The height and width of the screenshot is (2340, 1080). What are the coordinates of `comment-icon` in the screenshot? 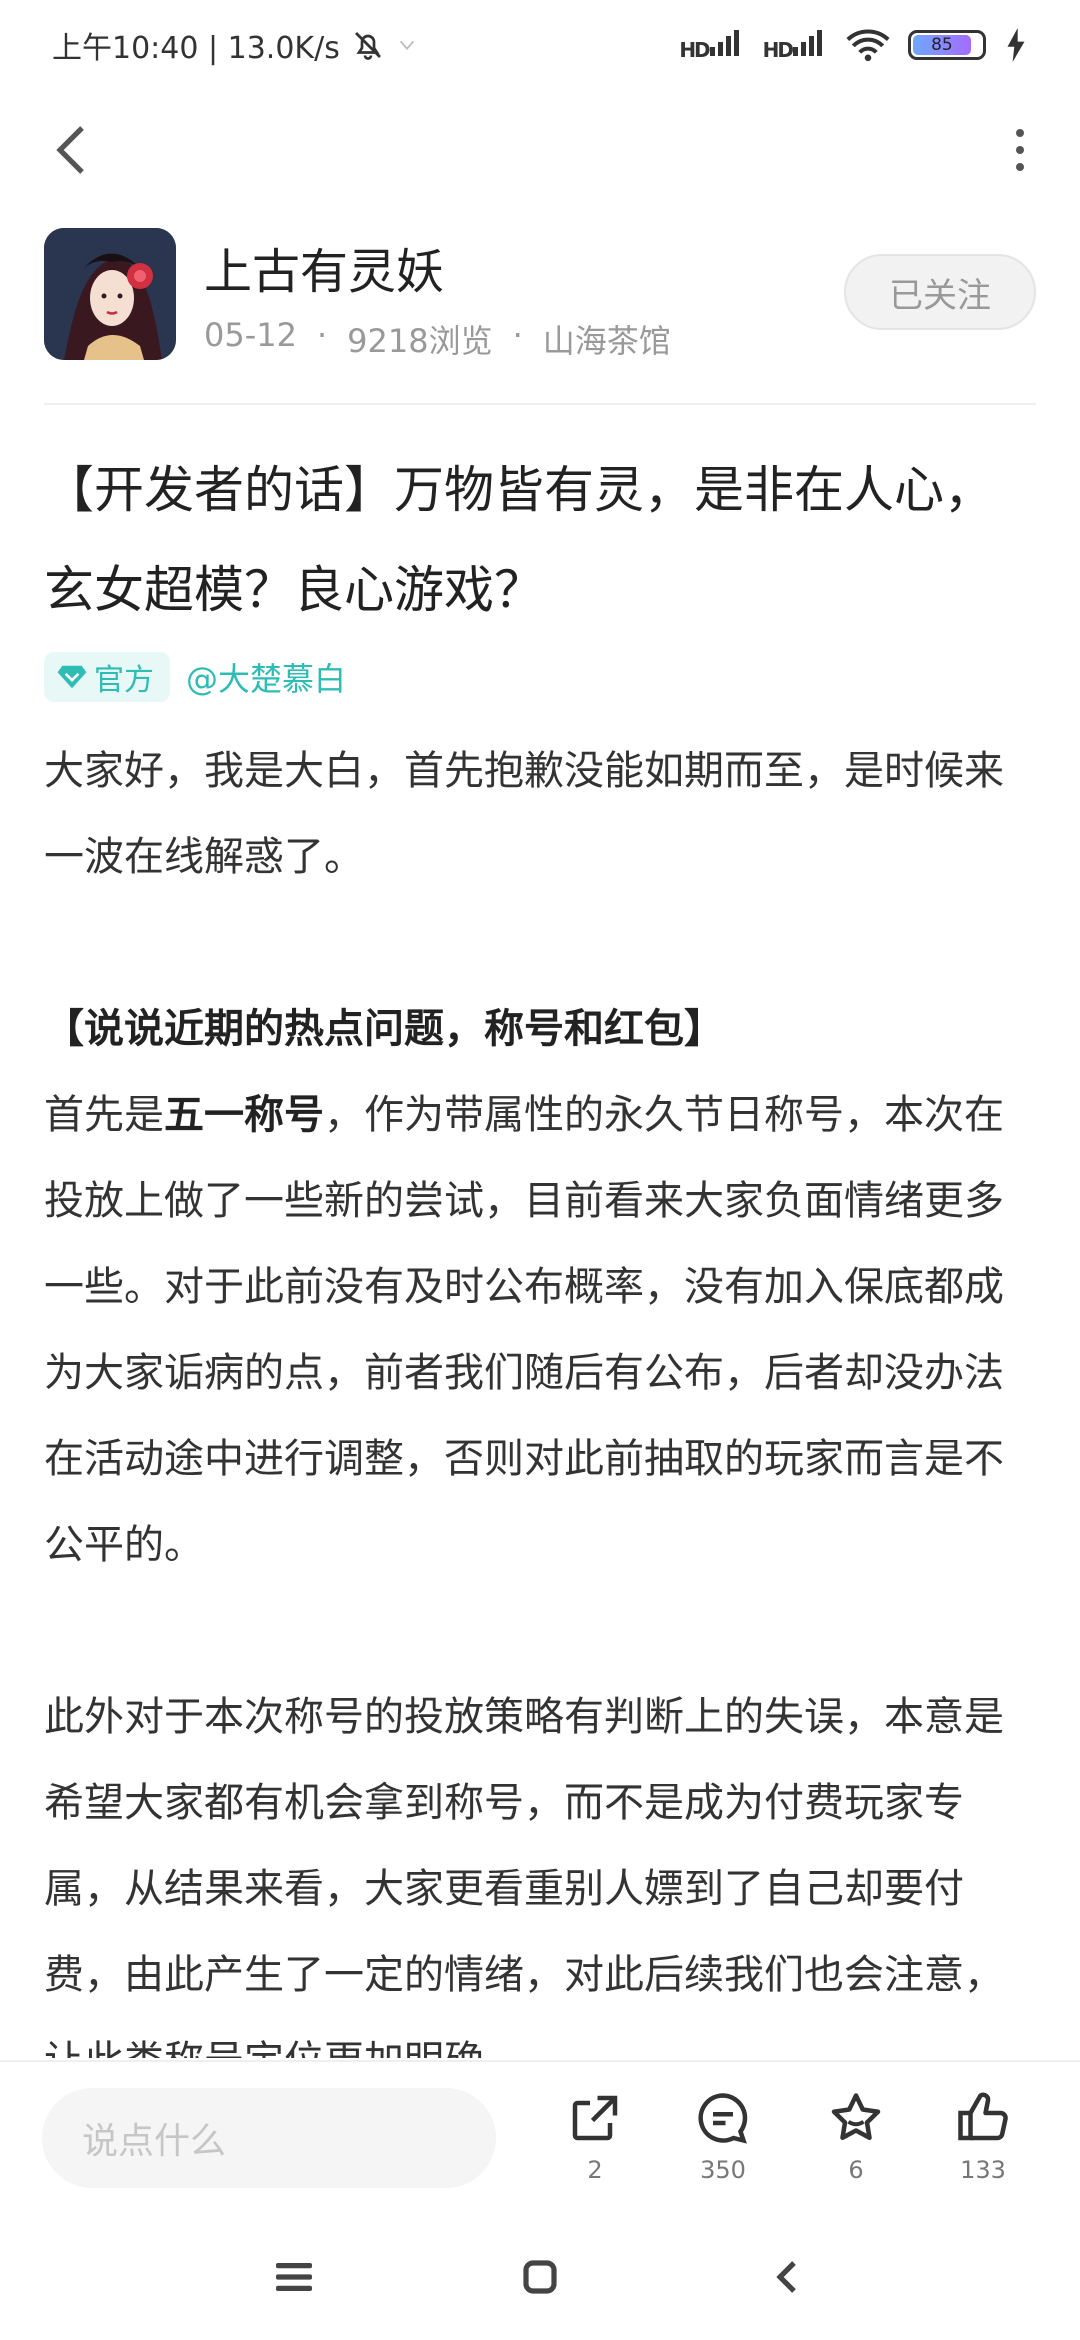 It's located at (723, 2118).